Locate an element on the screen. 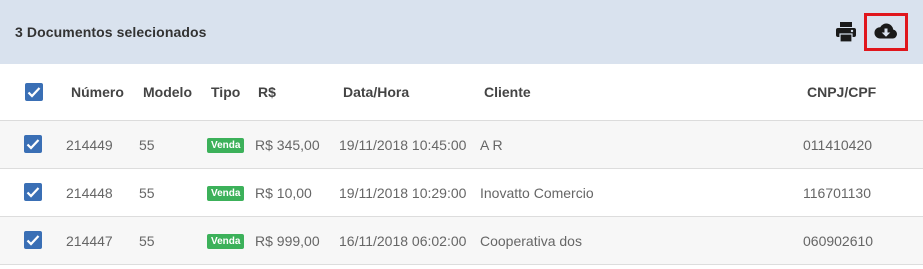 The width and height of the screenshot is (923, 269). cell-valor: R$ 10,00 is located at coordinates (283, 193).